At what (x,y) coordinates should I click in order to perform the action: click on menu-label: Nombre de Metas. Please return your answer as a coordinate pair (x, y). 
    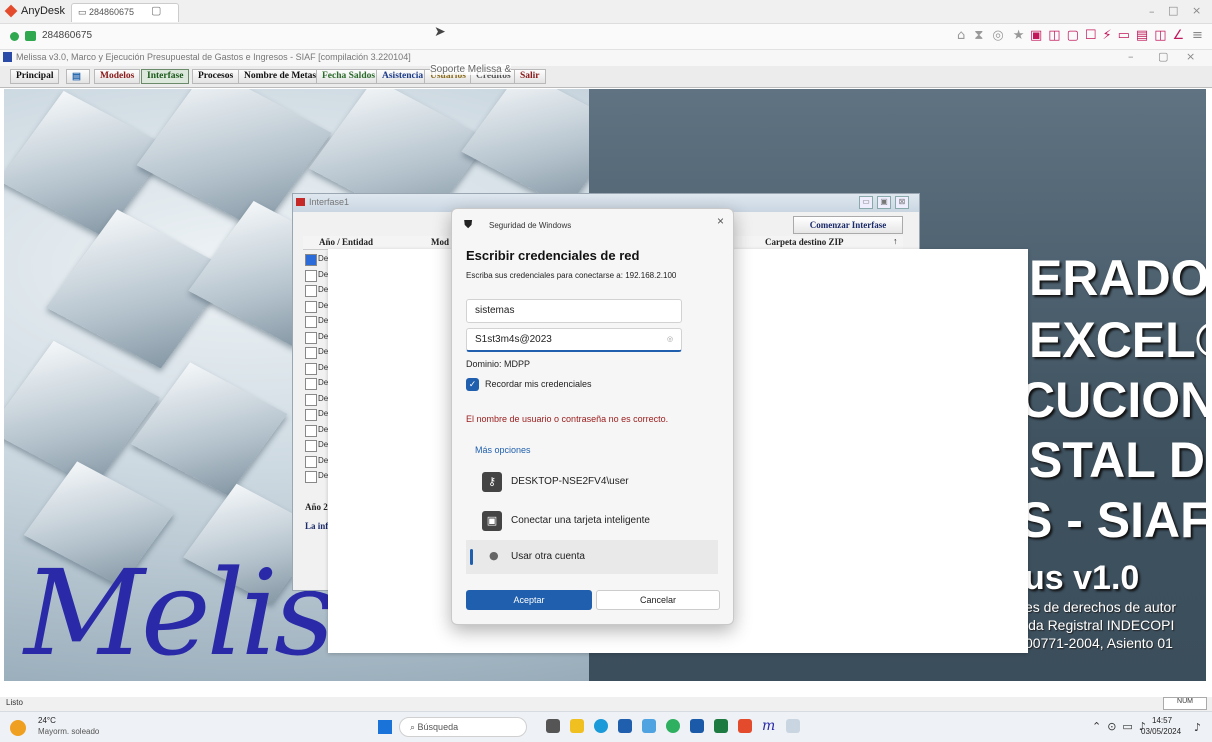
    Looking at the image, I should click on (280, 76).